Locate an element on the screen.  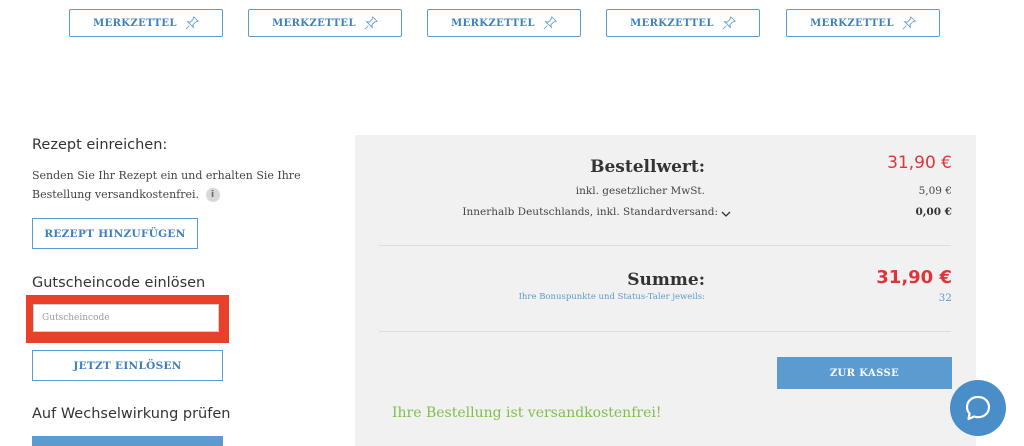
bestellwert-value: 31,90 € is located at coordinates (919, 163).